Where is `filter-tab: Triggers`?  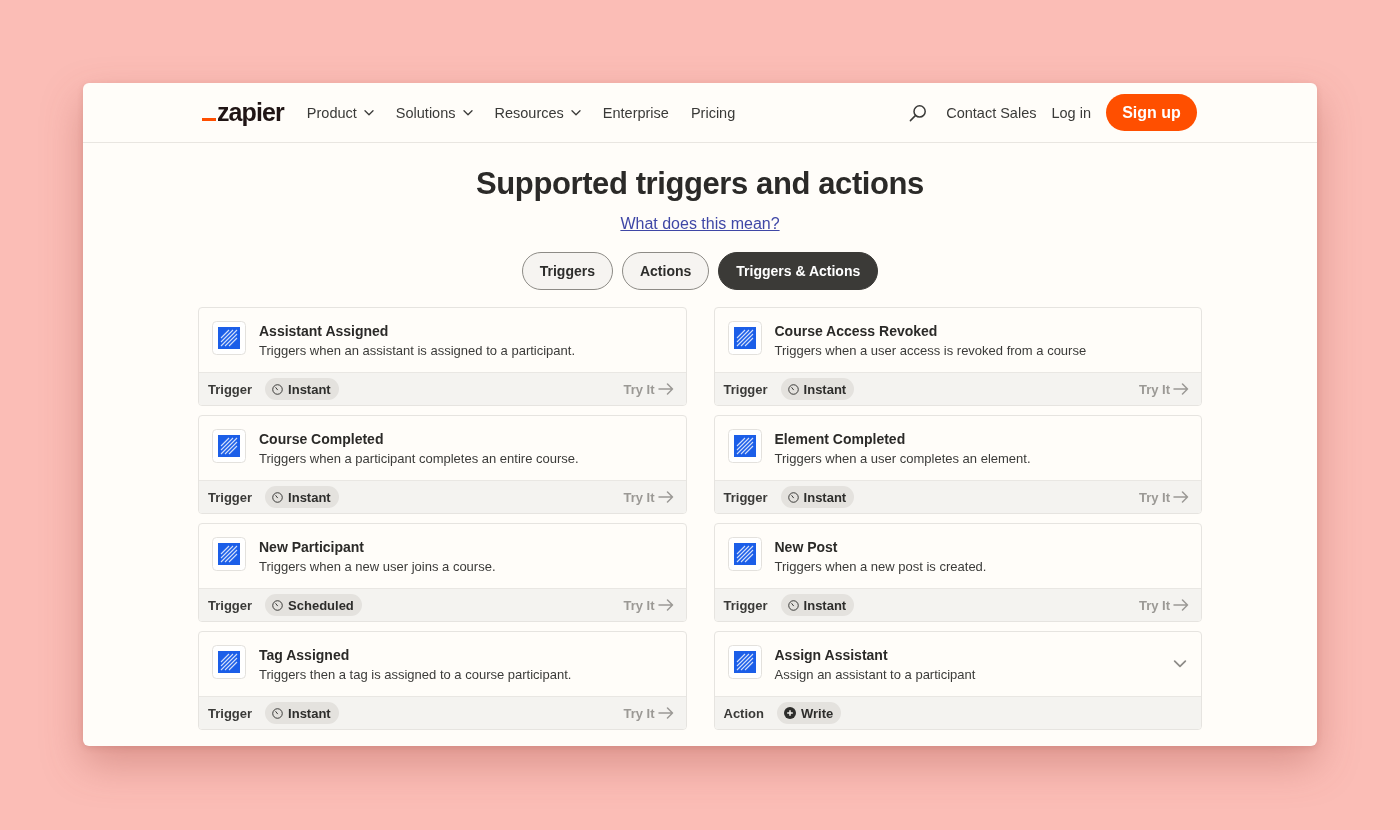 filter-tab: Triggers is located at coordinates (567, 271).